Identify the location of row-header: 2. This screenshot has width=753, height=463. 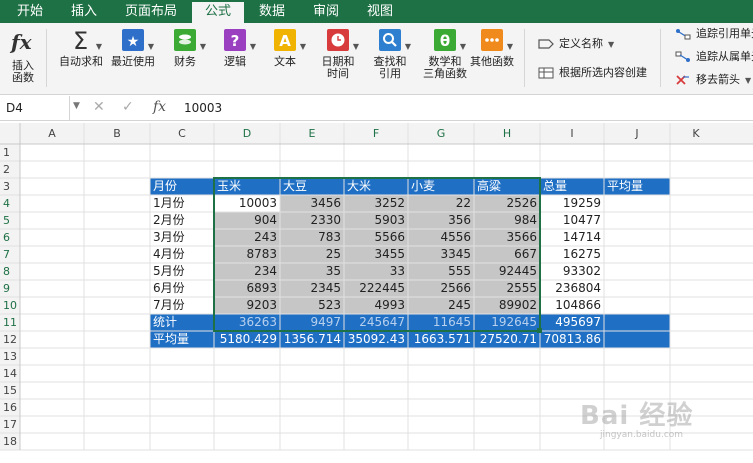
(9, 169).